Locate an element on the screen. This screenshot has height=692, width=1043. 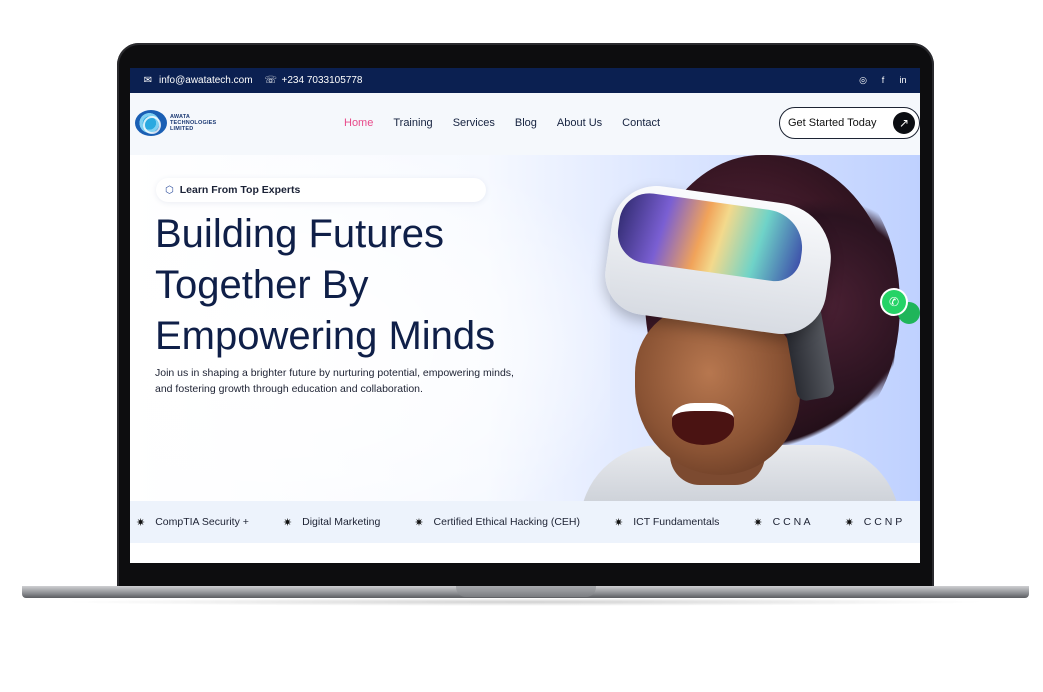
email-contact: ✉ info@awatatech.com is located at coordinates (197, 80).